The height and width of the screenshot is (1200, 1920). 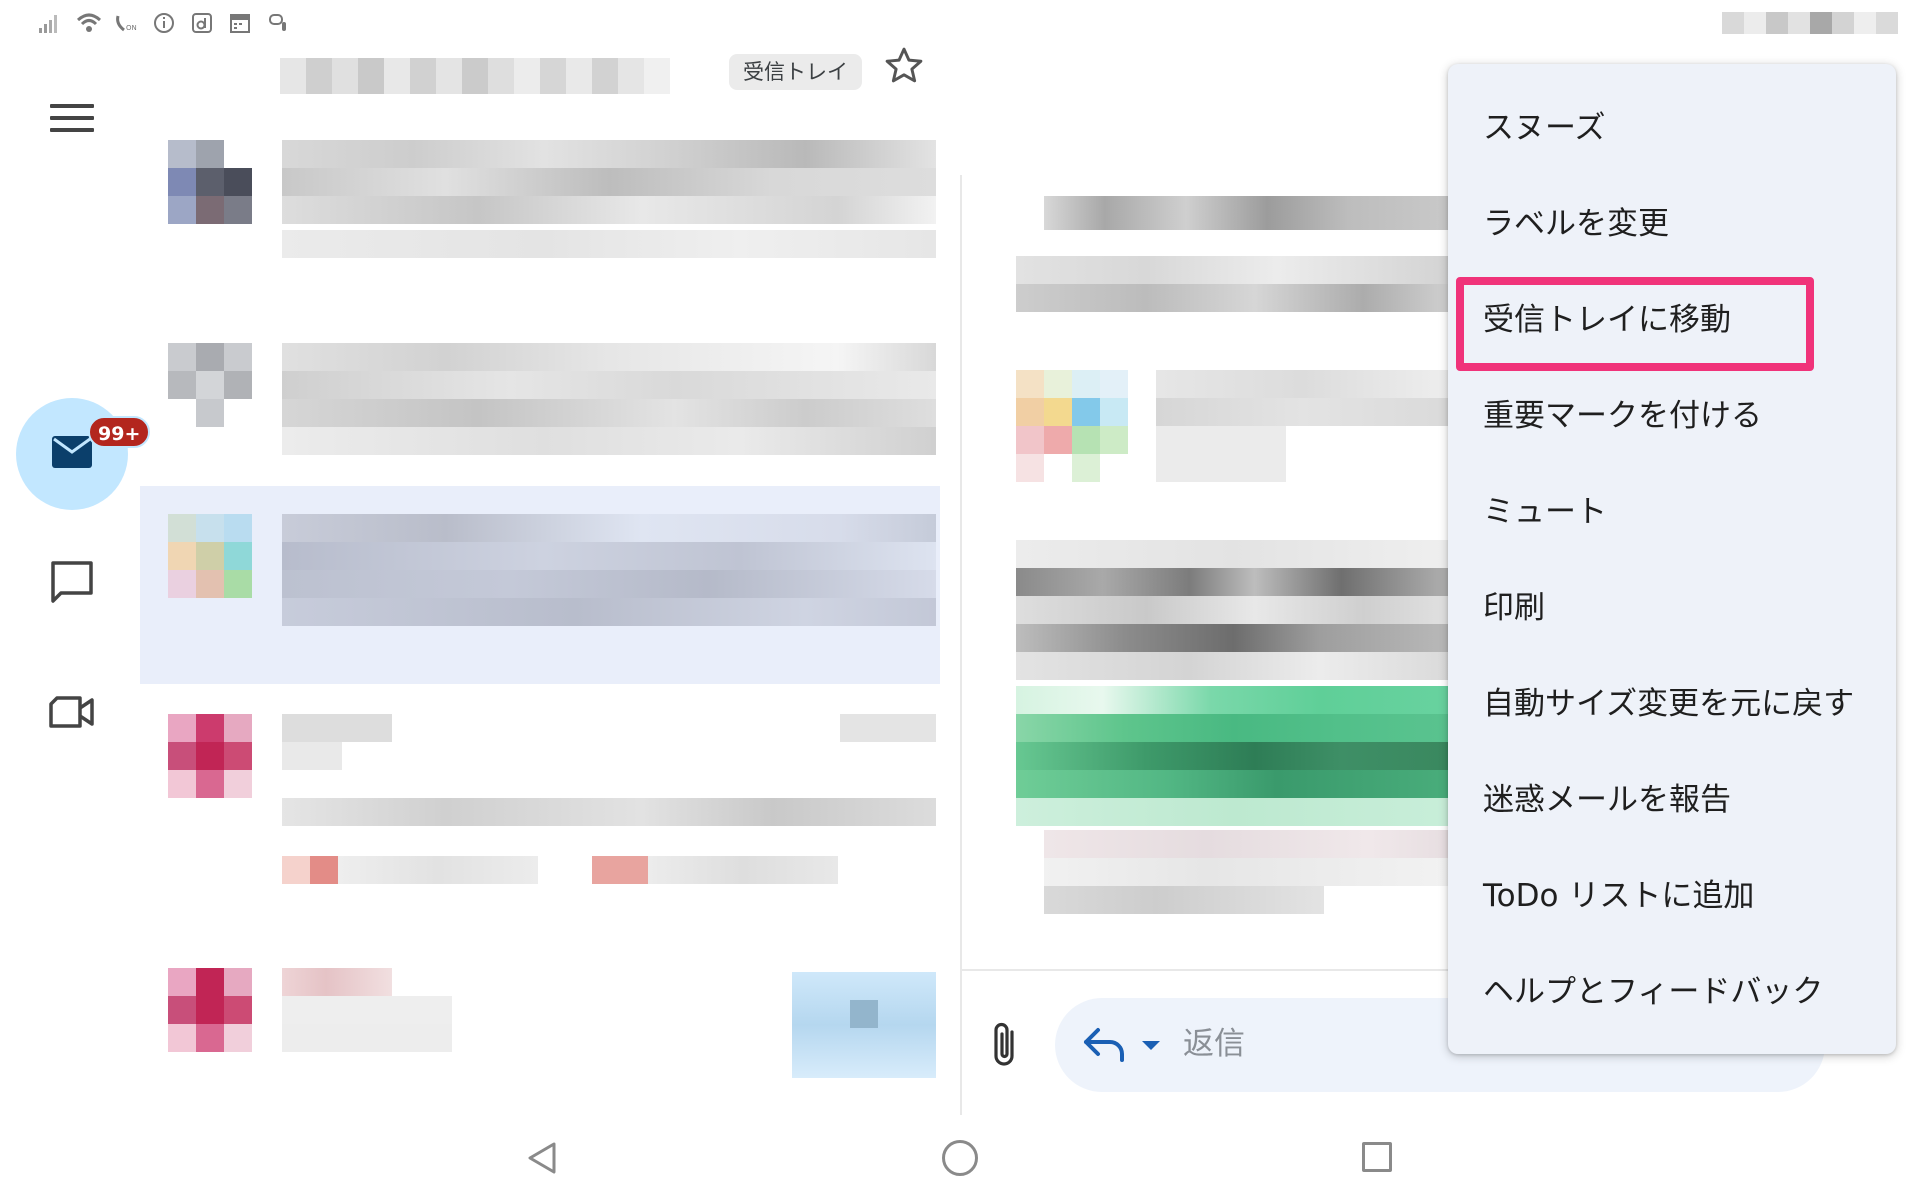 I want to click on status-right-blurred, so click(x=1810, y=23).